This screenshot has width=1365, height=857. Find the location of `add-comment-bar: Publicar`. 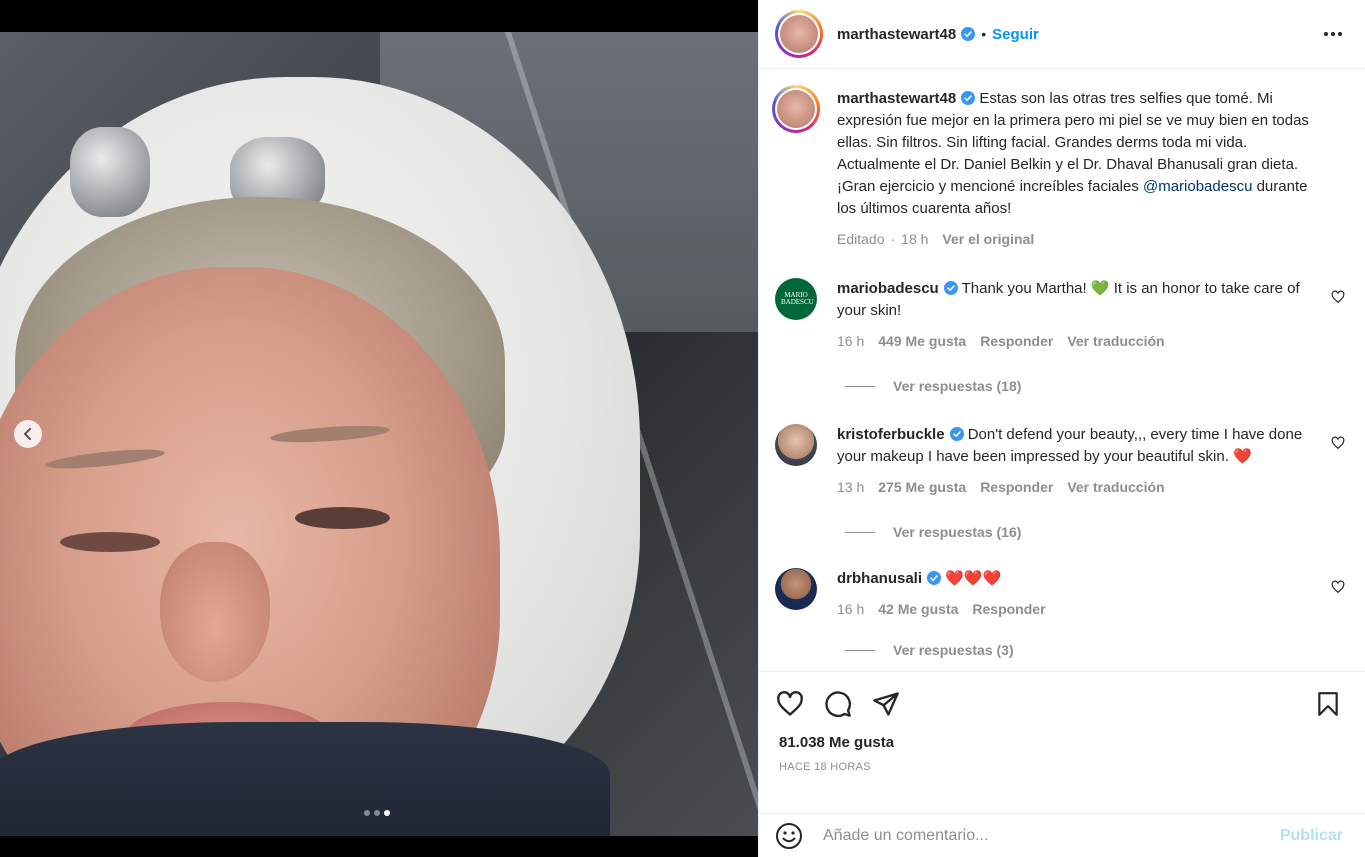

add-comment-bar: Publicar is located at coordinates (1062, 835).